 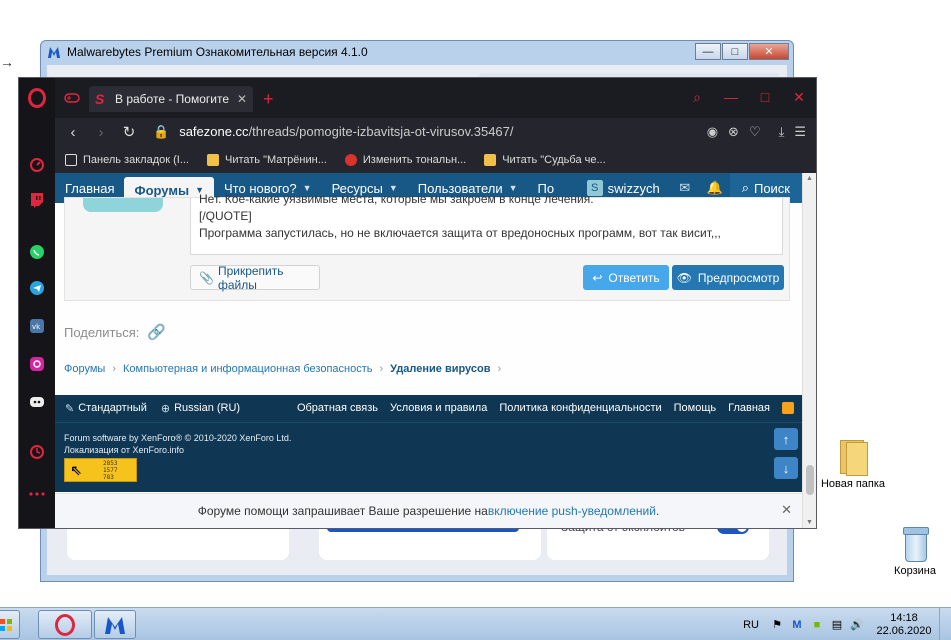 I want to click on clock: 14:18 22.06.2020, so click(x=904, y=625).